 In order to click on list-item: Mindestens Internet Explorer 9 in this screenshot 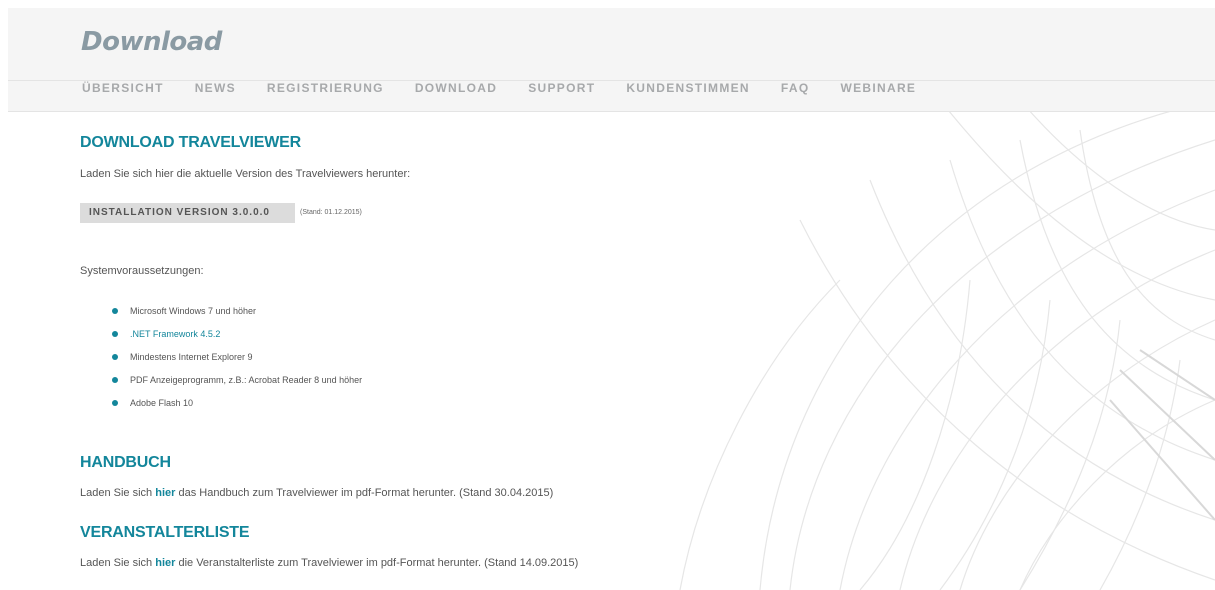, I will do `click(237, 361)`.